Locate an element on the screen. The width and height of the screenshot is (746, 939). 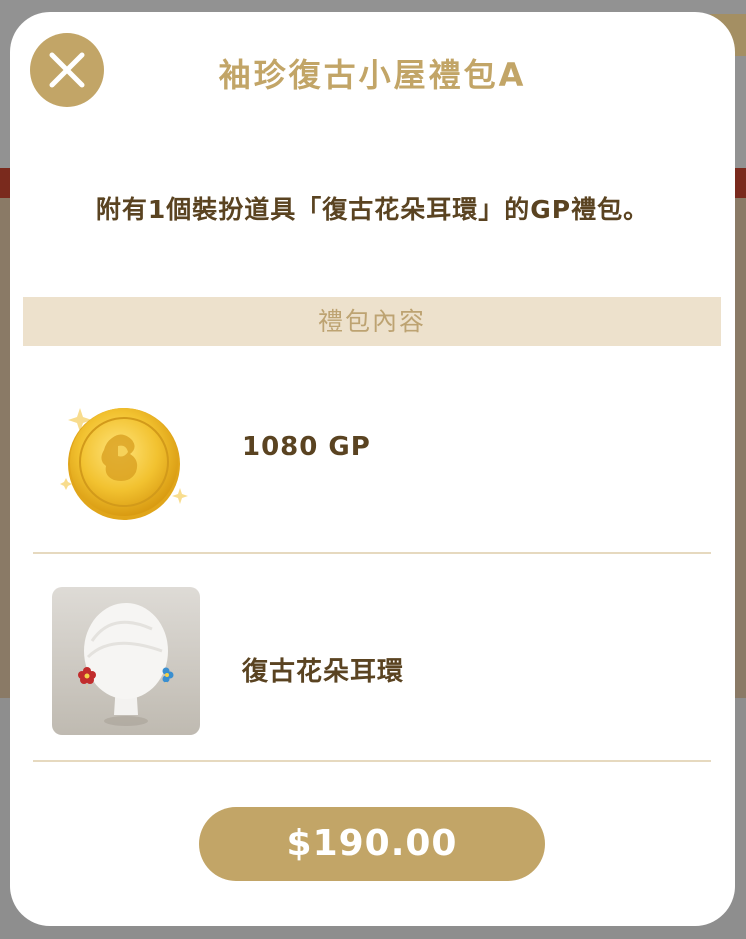
bundle-description: 附有1個裝扮道具「復古花朵耳環」的GP禮包。 is located at coordinates (372, 209).